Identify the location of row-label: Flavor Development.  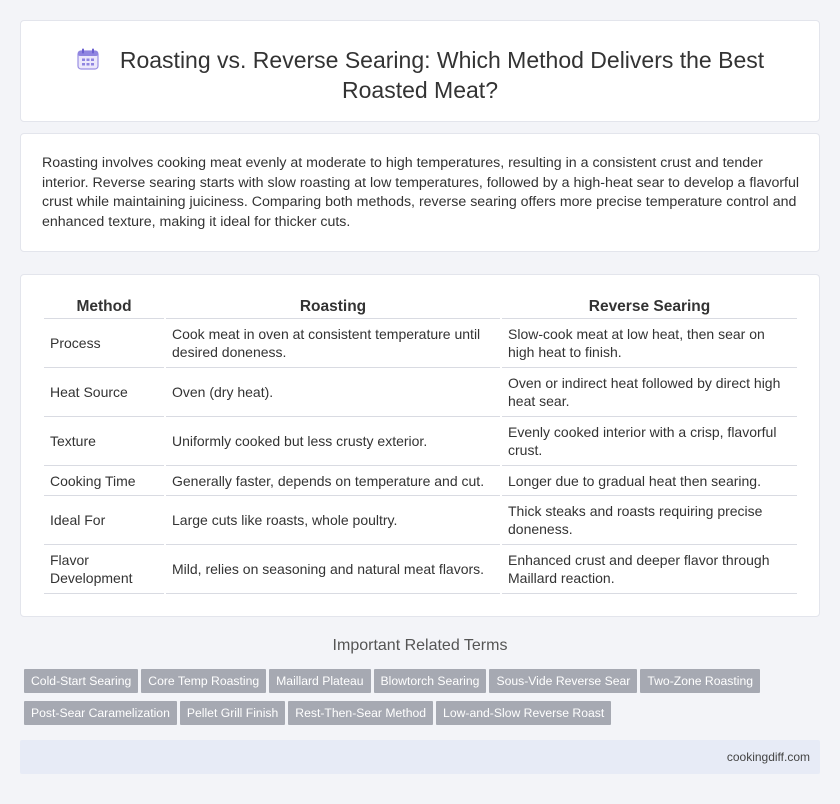
(104, 569).